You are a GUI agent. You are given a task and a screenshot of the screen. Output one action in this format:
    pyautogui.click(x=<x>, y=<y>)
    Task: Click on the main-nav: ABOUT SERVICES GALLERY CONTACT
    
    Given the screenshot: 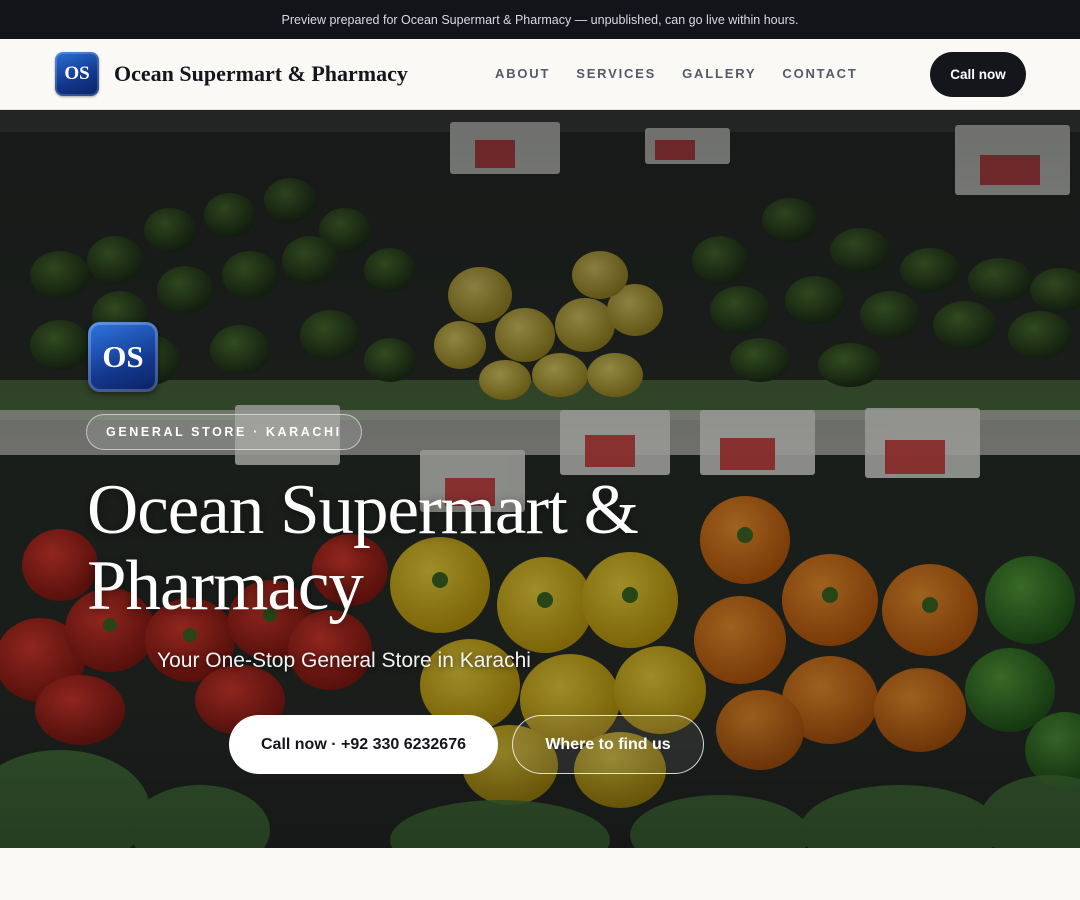 What is the action you would take?
    pyautogui.click(x=689, y=73)
    